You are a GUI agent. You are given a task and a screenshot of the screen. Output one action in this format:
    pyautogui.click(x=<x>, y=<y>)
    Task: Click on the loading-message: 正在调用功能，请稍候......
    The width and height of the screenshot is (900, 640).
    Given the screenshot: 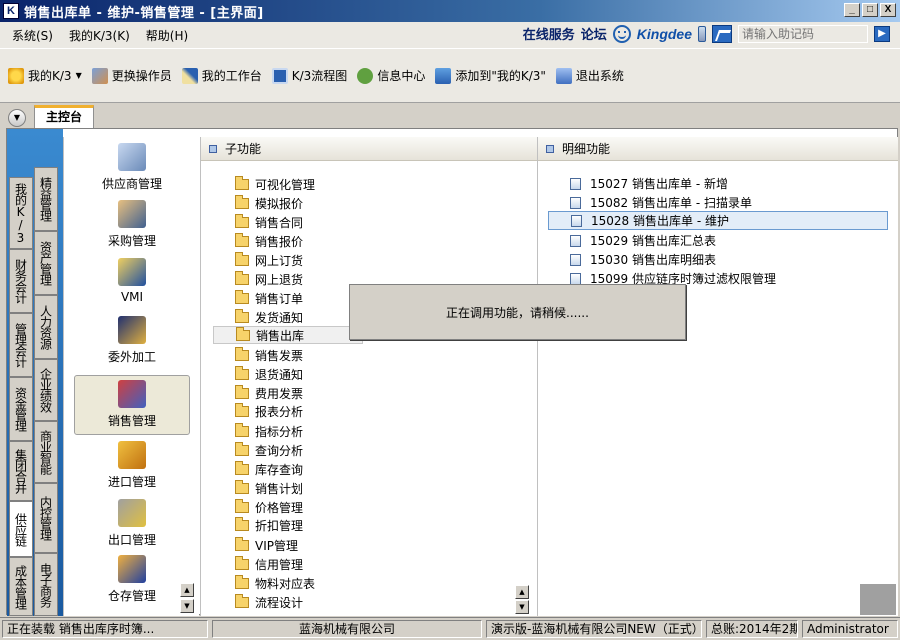 What is the action you would take?
    pyautogui.click(x=517, y=312)
    